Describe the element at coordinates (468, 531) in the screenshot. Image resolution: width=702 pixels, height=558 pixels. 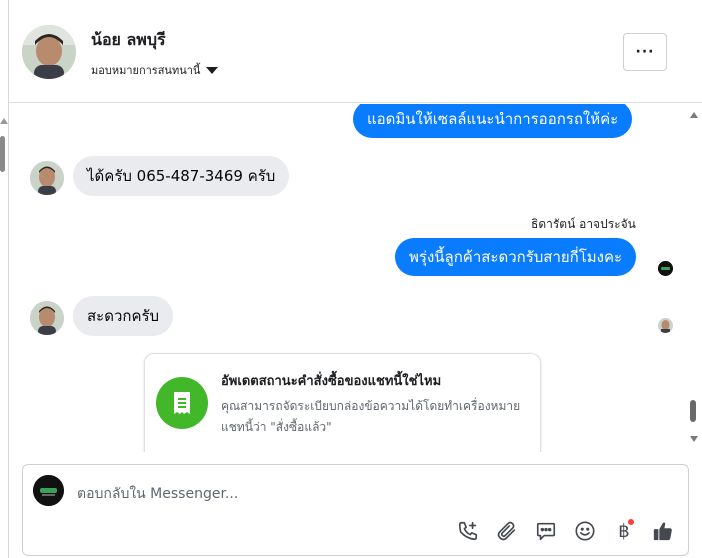
I see `phone-plus-icon` at that location.